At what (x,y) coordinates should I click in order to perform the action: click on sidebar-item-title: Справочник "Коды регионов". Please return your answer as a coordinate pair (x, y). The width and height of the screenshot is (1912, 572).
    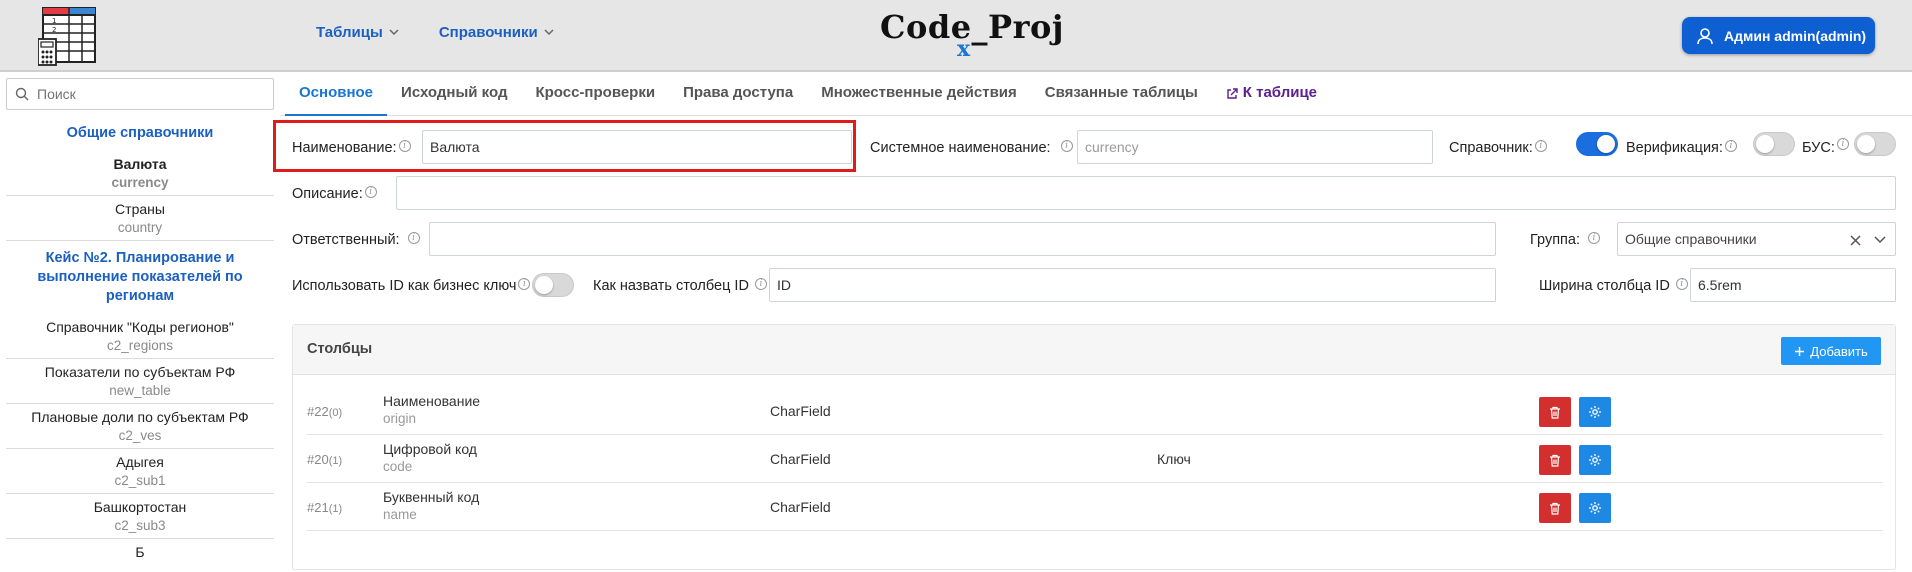
    Looking at the image, I should click on (140, 327).